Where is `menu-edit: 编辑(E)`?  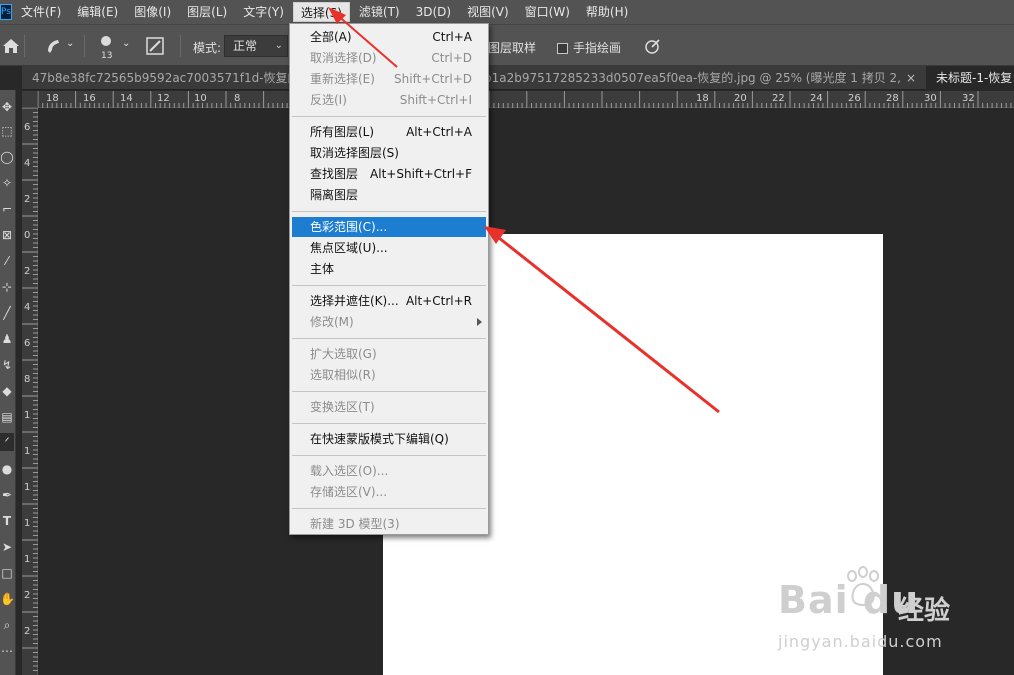 menu-edit: 编辑(E) is located at coordinates (97, 12).